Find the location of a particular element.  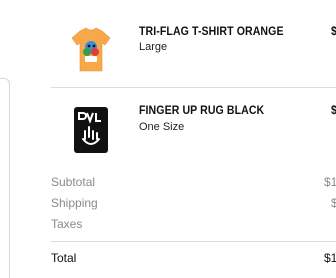

product-variant: One Size is located at coordinates (162, 127).